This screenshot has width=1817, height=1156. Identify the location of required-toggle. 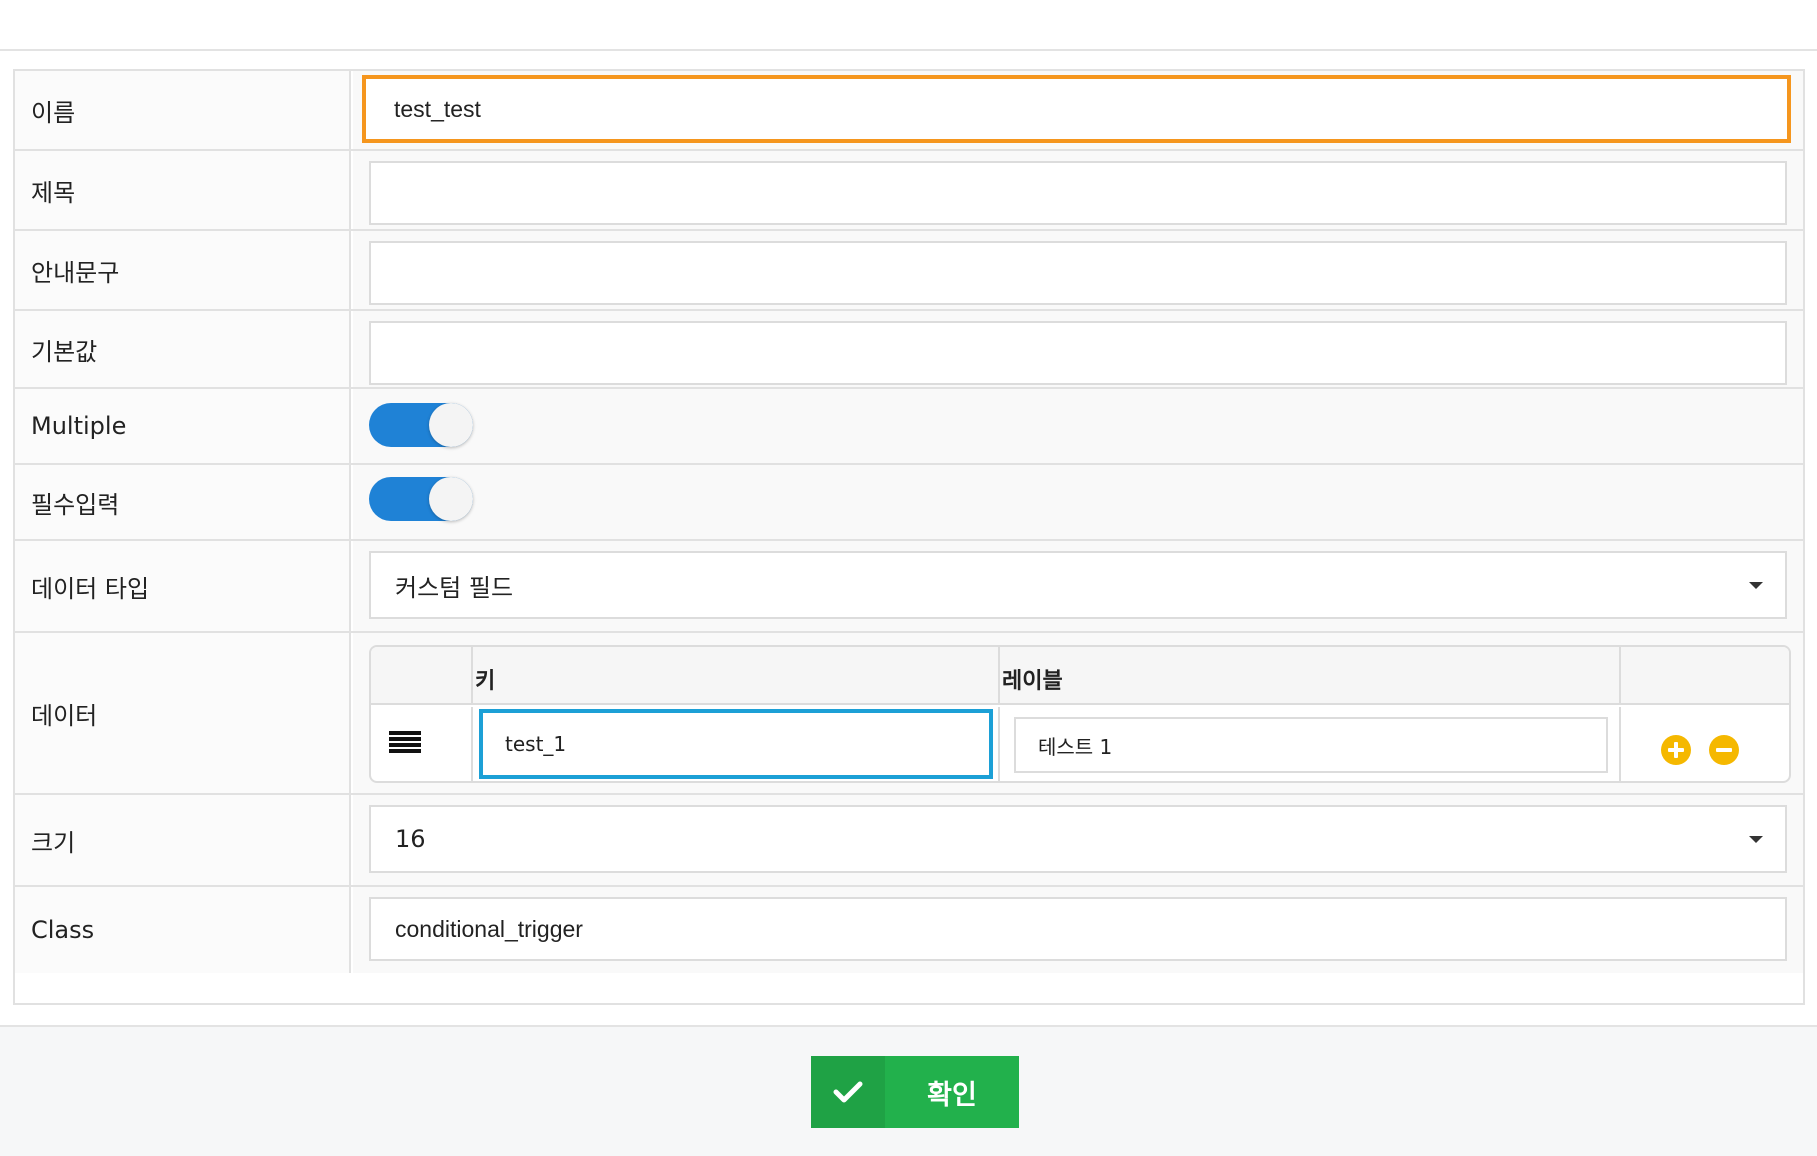
(421, 499).